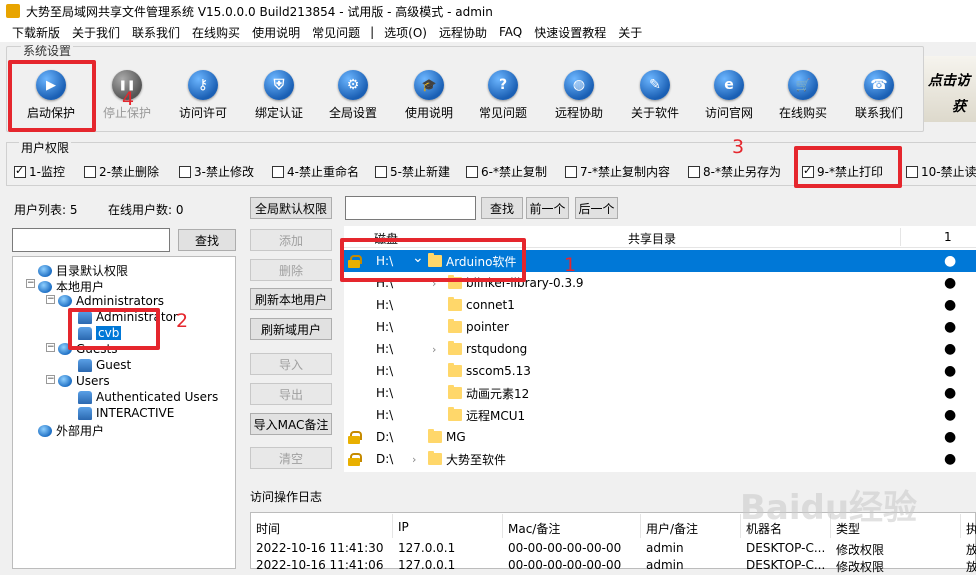 Image resolution: width=976 pixels, height=575 pixels. Describe the element at coordinates (510, 32) in the screenshot. I see `menu-item: FAQ` at that location.